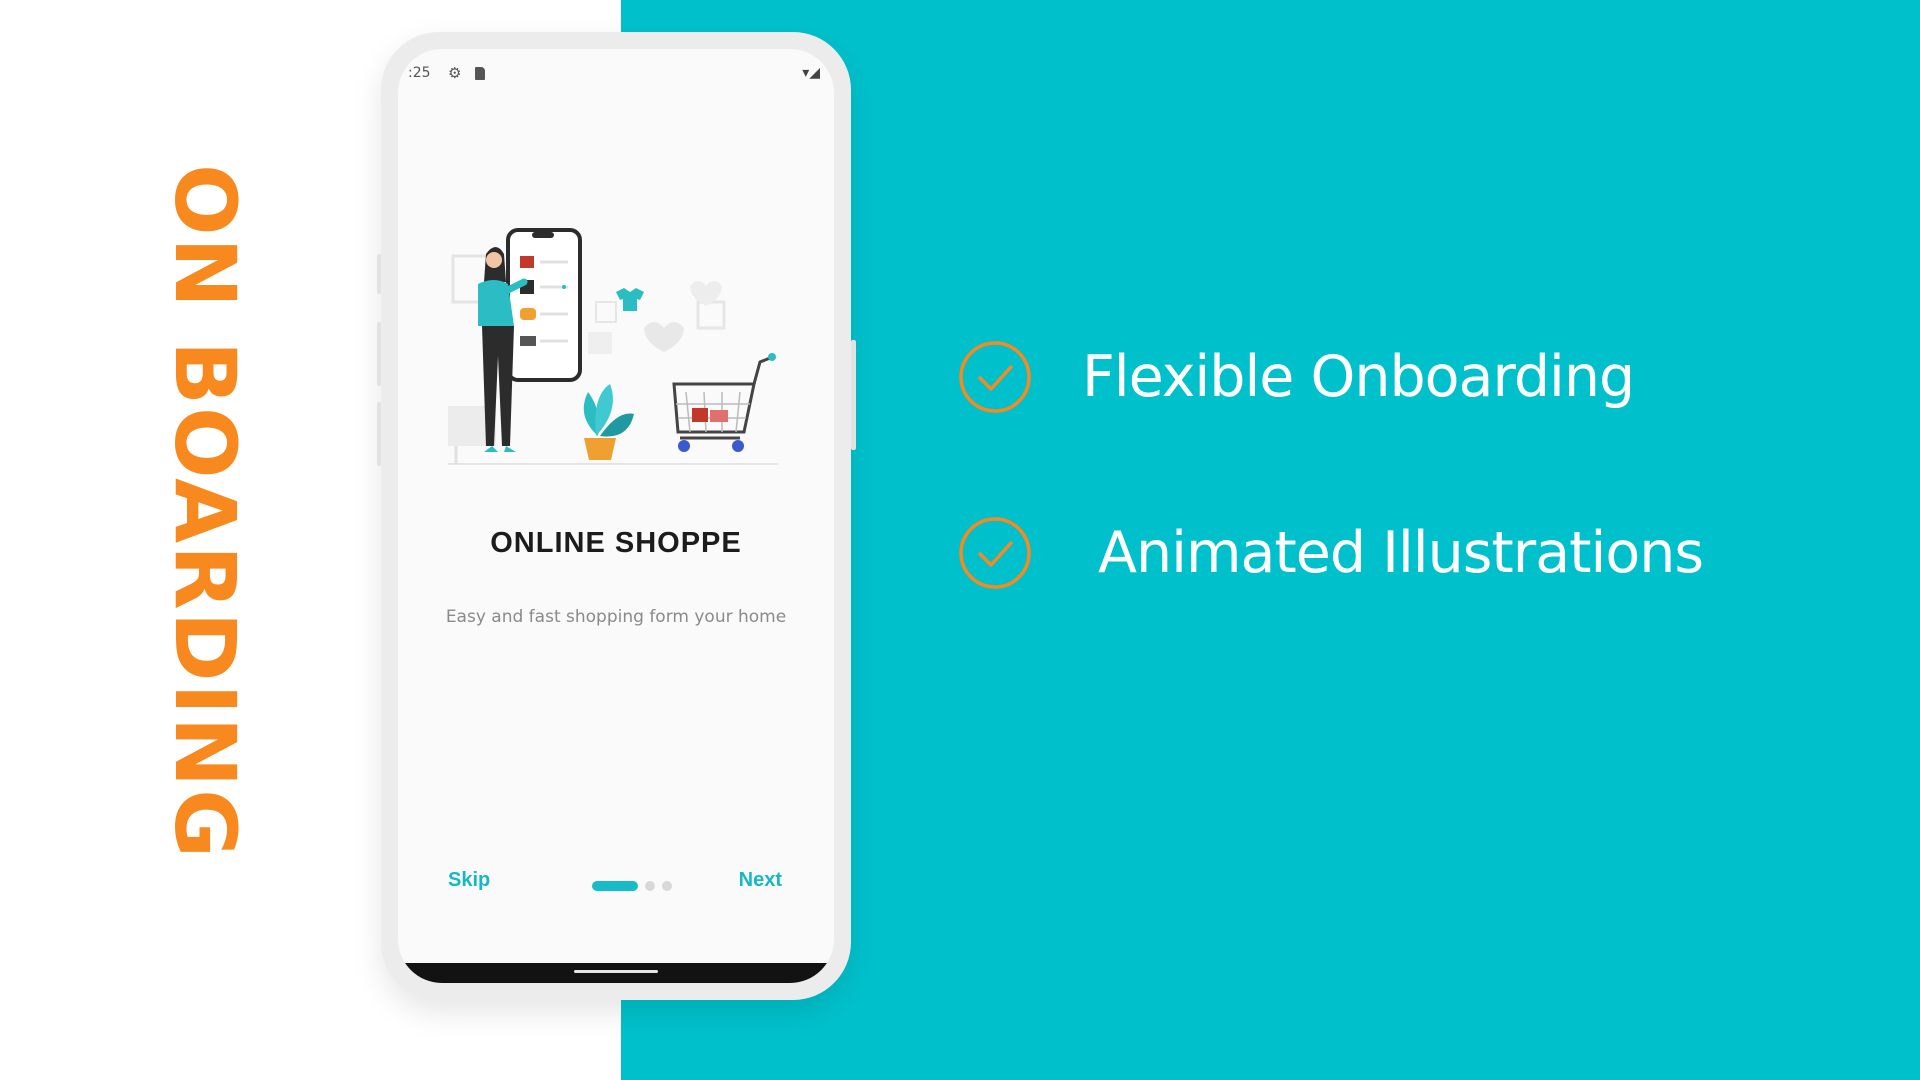 The height and width of the screenshot is (1080, 1920). I want to click on sd-card-icon, so click(480, 73).